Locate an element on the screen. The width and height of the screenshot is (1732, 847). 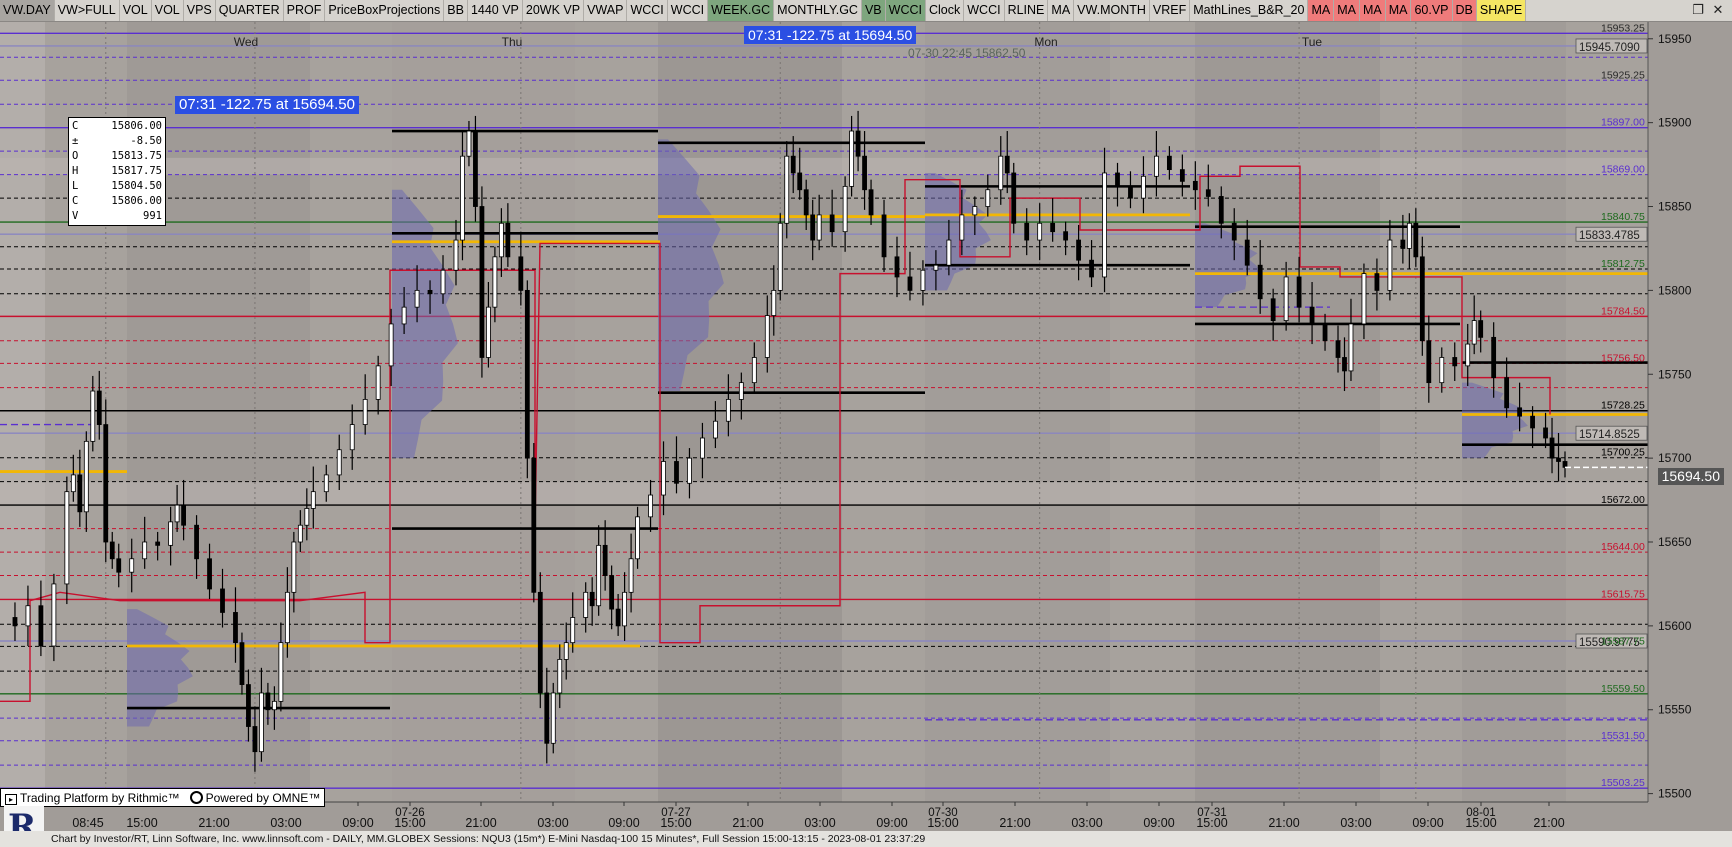
toolbar-button-db: DB is located at coordinates (1464, 10).